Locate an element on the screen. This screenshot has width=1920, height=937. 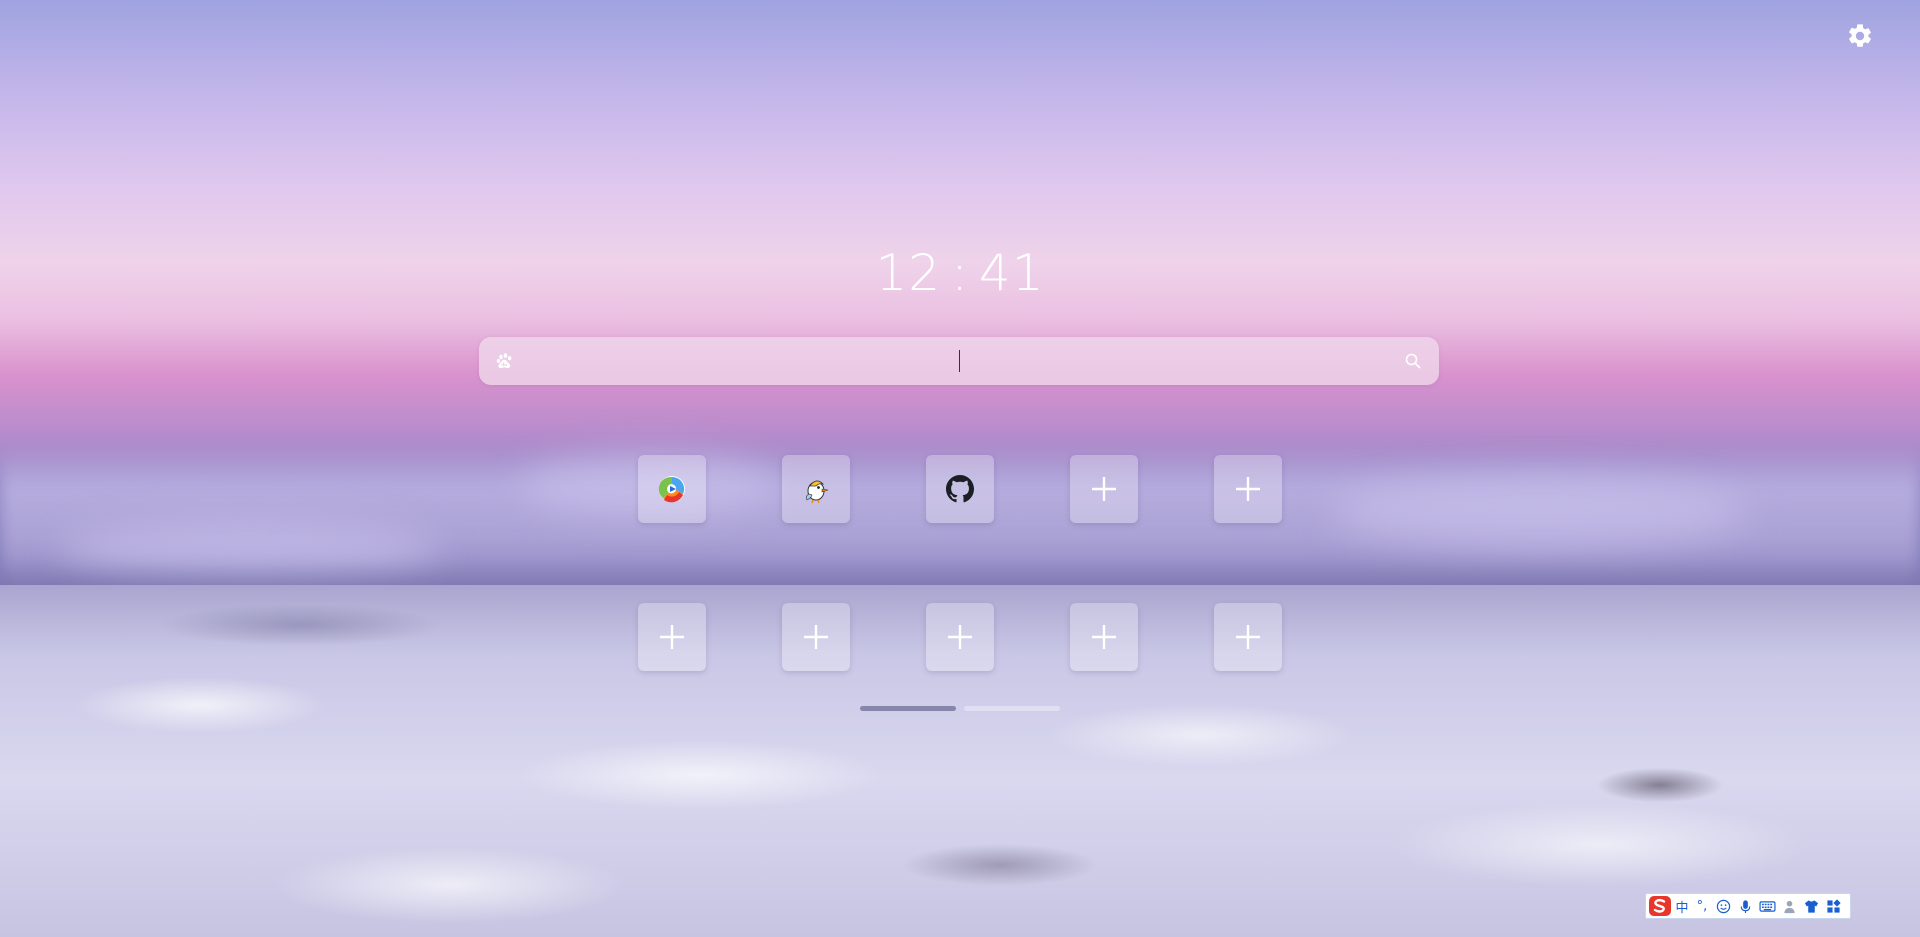
ime-mode-toggle: 中 is located at coordinates (1682, 906).